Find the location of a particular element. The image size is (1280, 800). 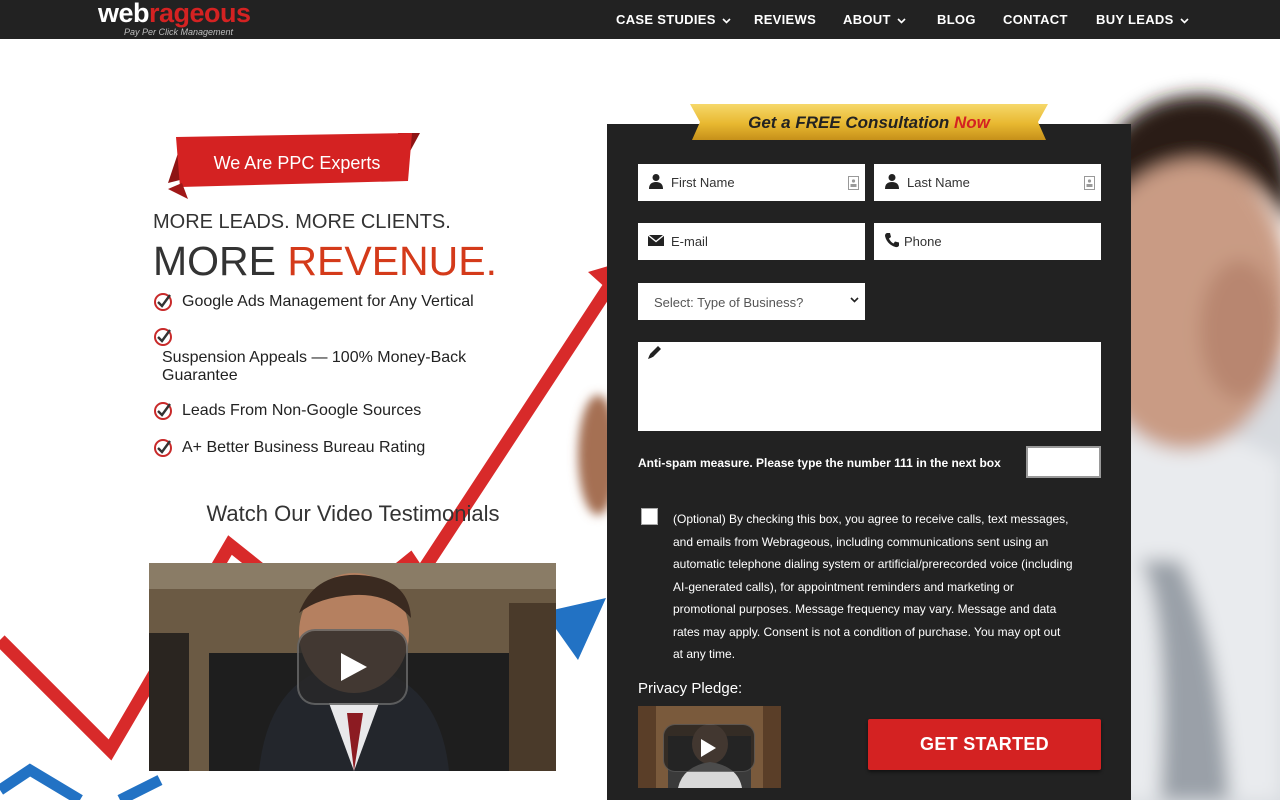

nav-contact: CONTACT is located at coordinates (1035, 20).